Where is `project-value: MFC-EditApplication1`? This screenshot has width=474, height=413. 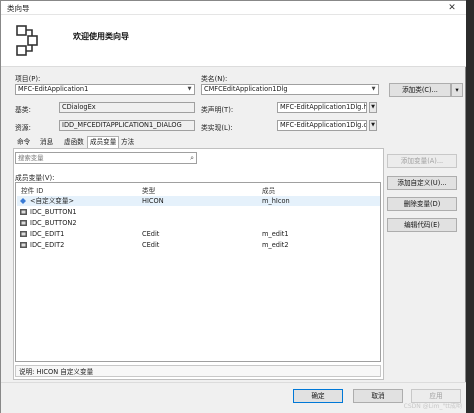 project-value: MFC-EditApplication1 is located at coordinates (53, 89).